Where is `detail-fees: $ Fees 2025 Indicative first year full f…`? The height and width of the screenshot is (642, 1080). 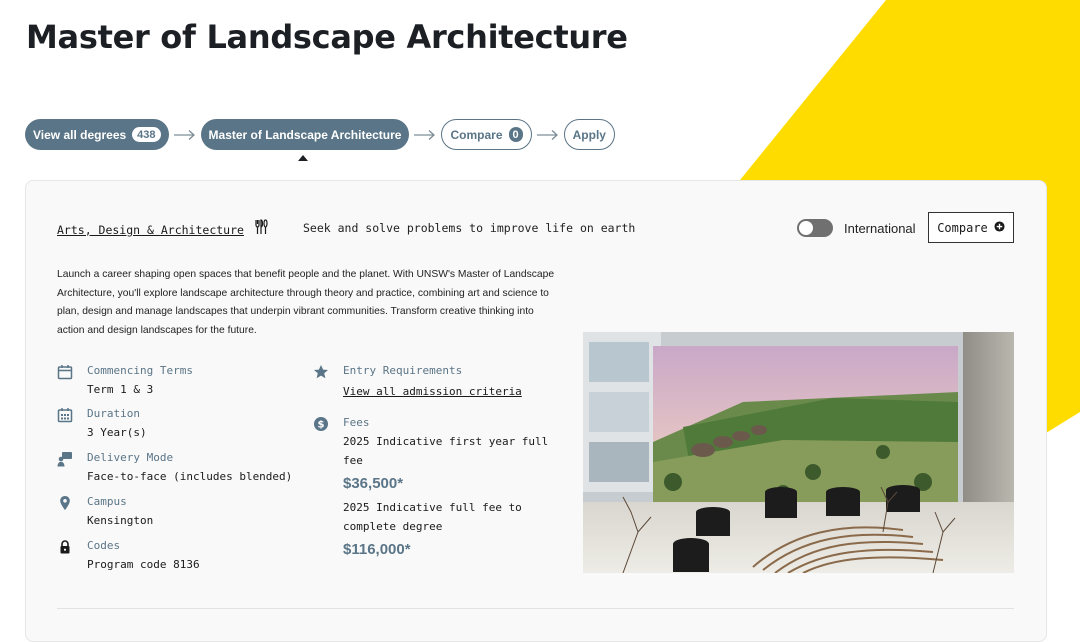
detail-fees: $ Fees 2025 Indicative first year full f… is located at coordinates (434, 489).